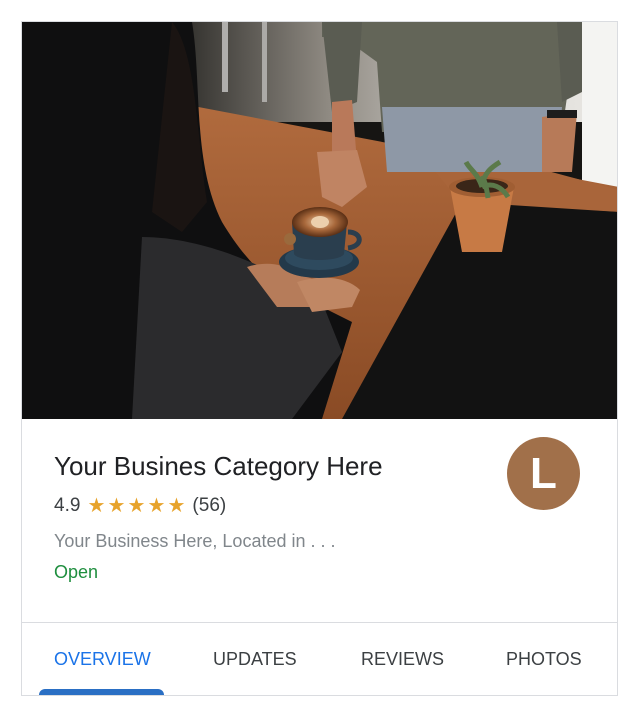 The width and height of the screenshot is (640, 718). Describe the element at coordinates (195, 541) in the screenshot. I see `business-address: Your Business Here, Located in . . .` at that location.